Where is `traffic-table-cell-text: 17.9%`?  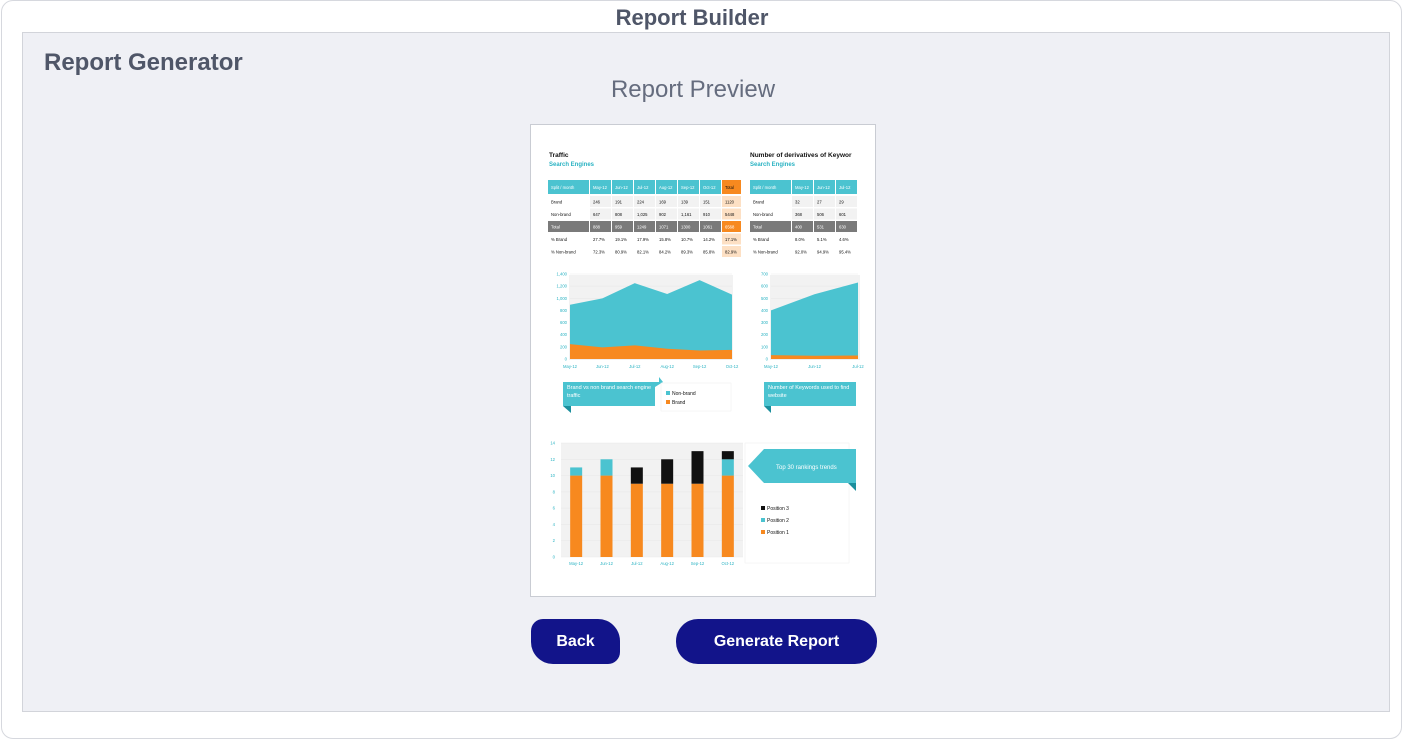 traffic-table-cell-text: 17.9% is located at coordinates (643, 239).